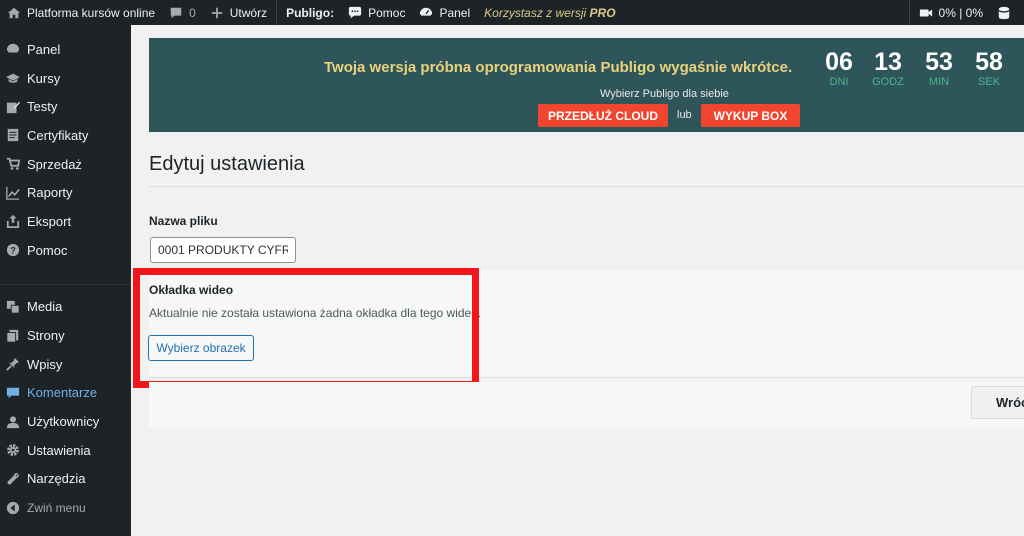 The width and height of the screenshot is (1024, 536). I want to click on countdown-unit: DNI, so click(839, 82).